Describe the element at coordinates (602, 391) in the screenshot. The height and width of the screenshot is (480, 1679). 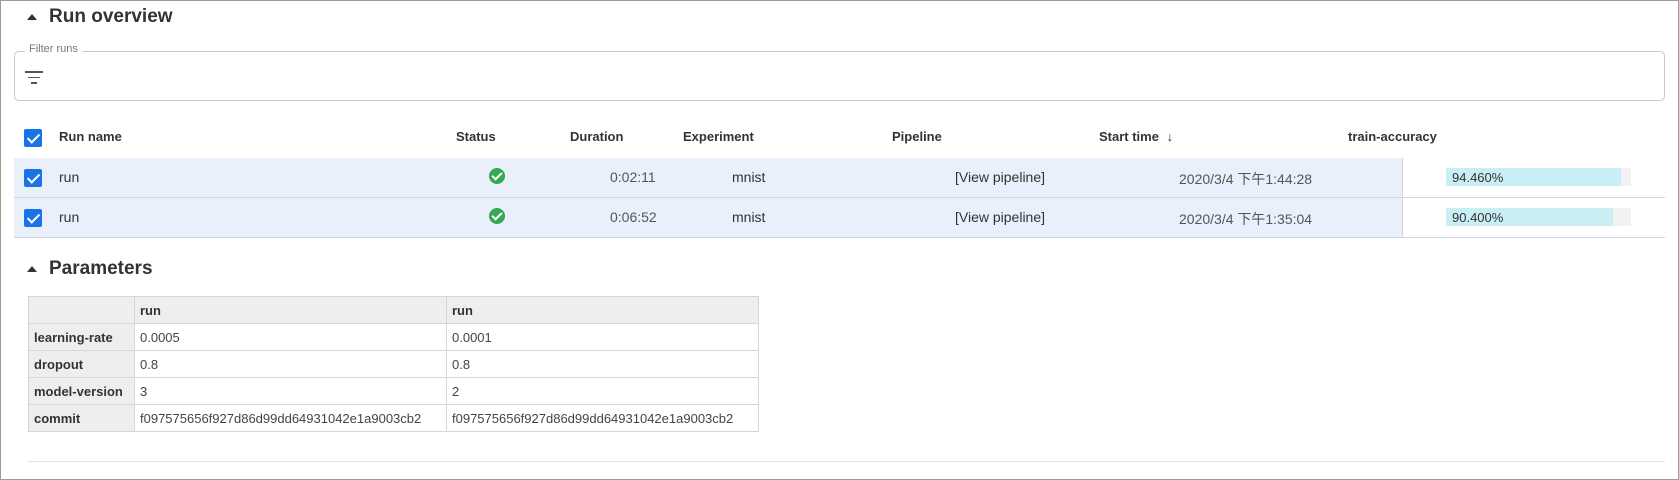
I see `parameter-value: 2` at that location.